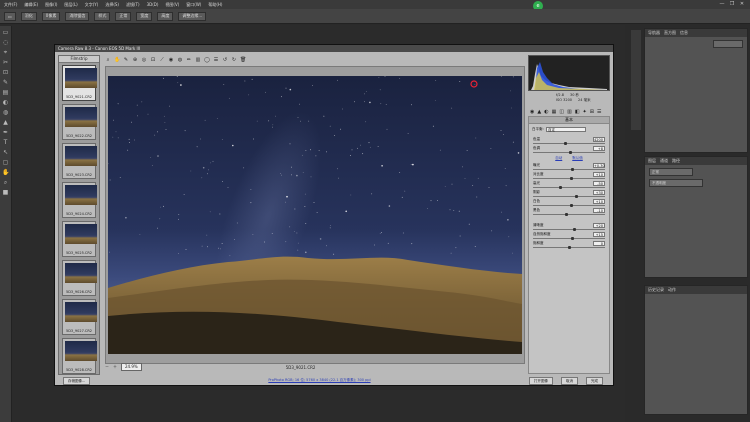 The width and height of the screenshot is (750, 422). I want to click on tab-paths: 路径, so click(676, 161).